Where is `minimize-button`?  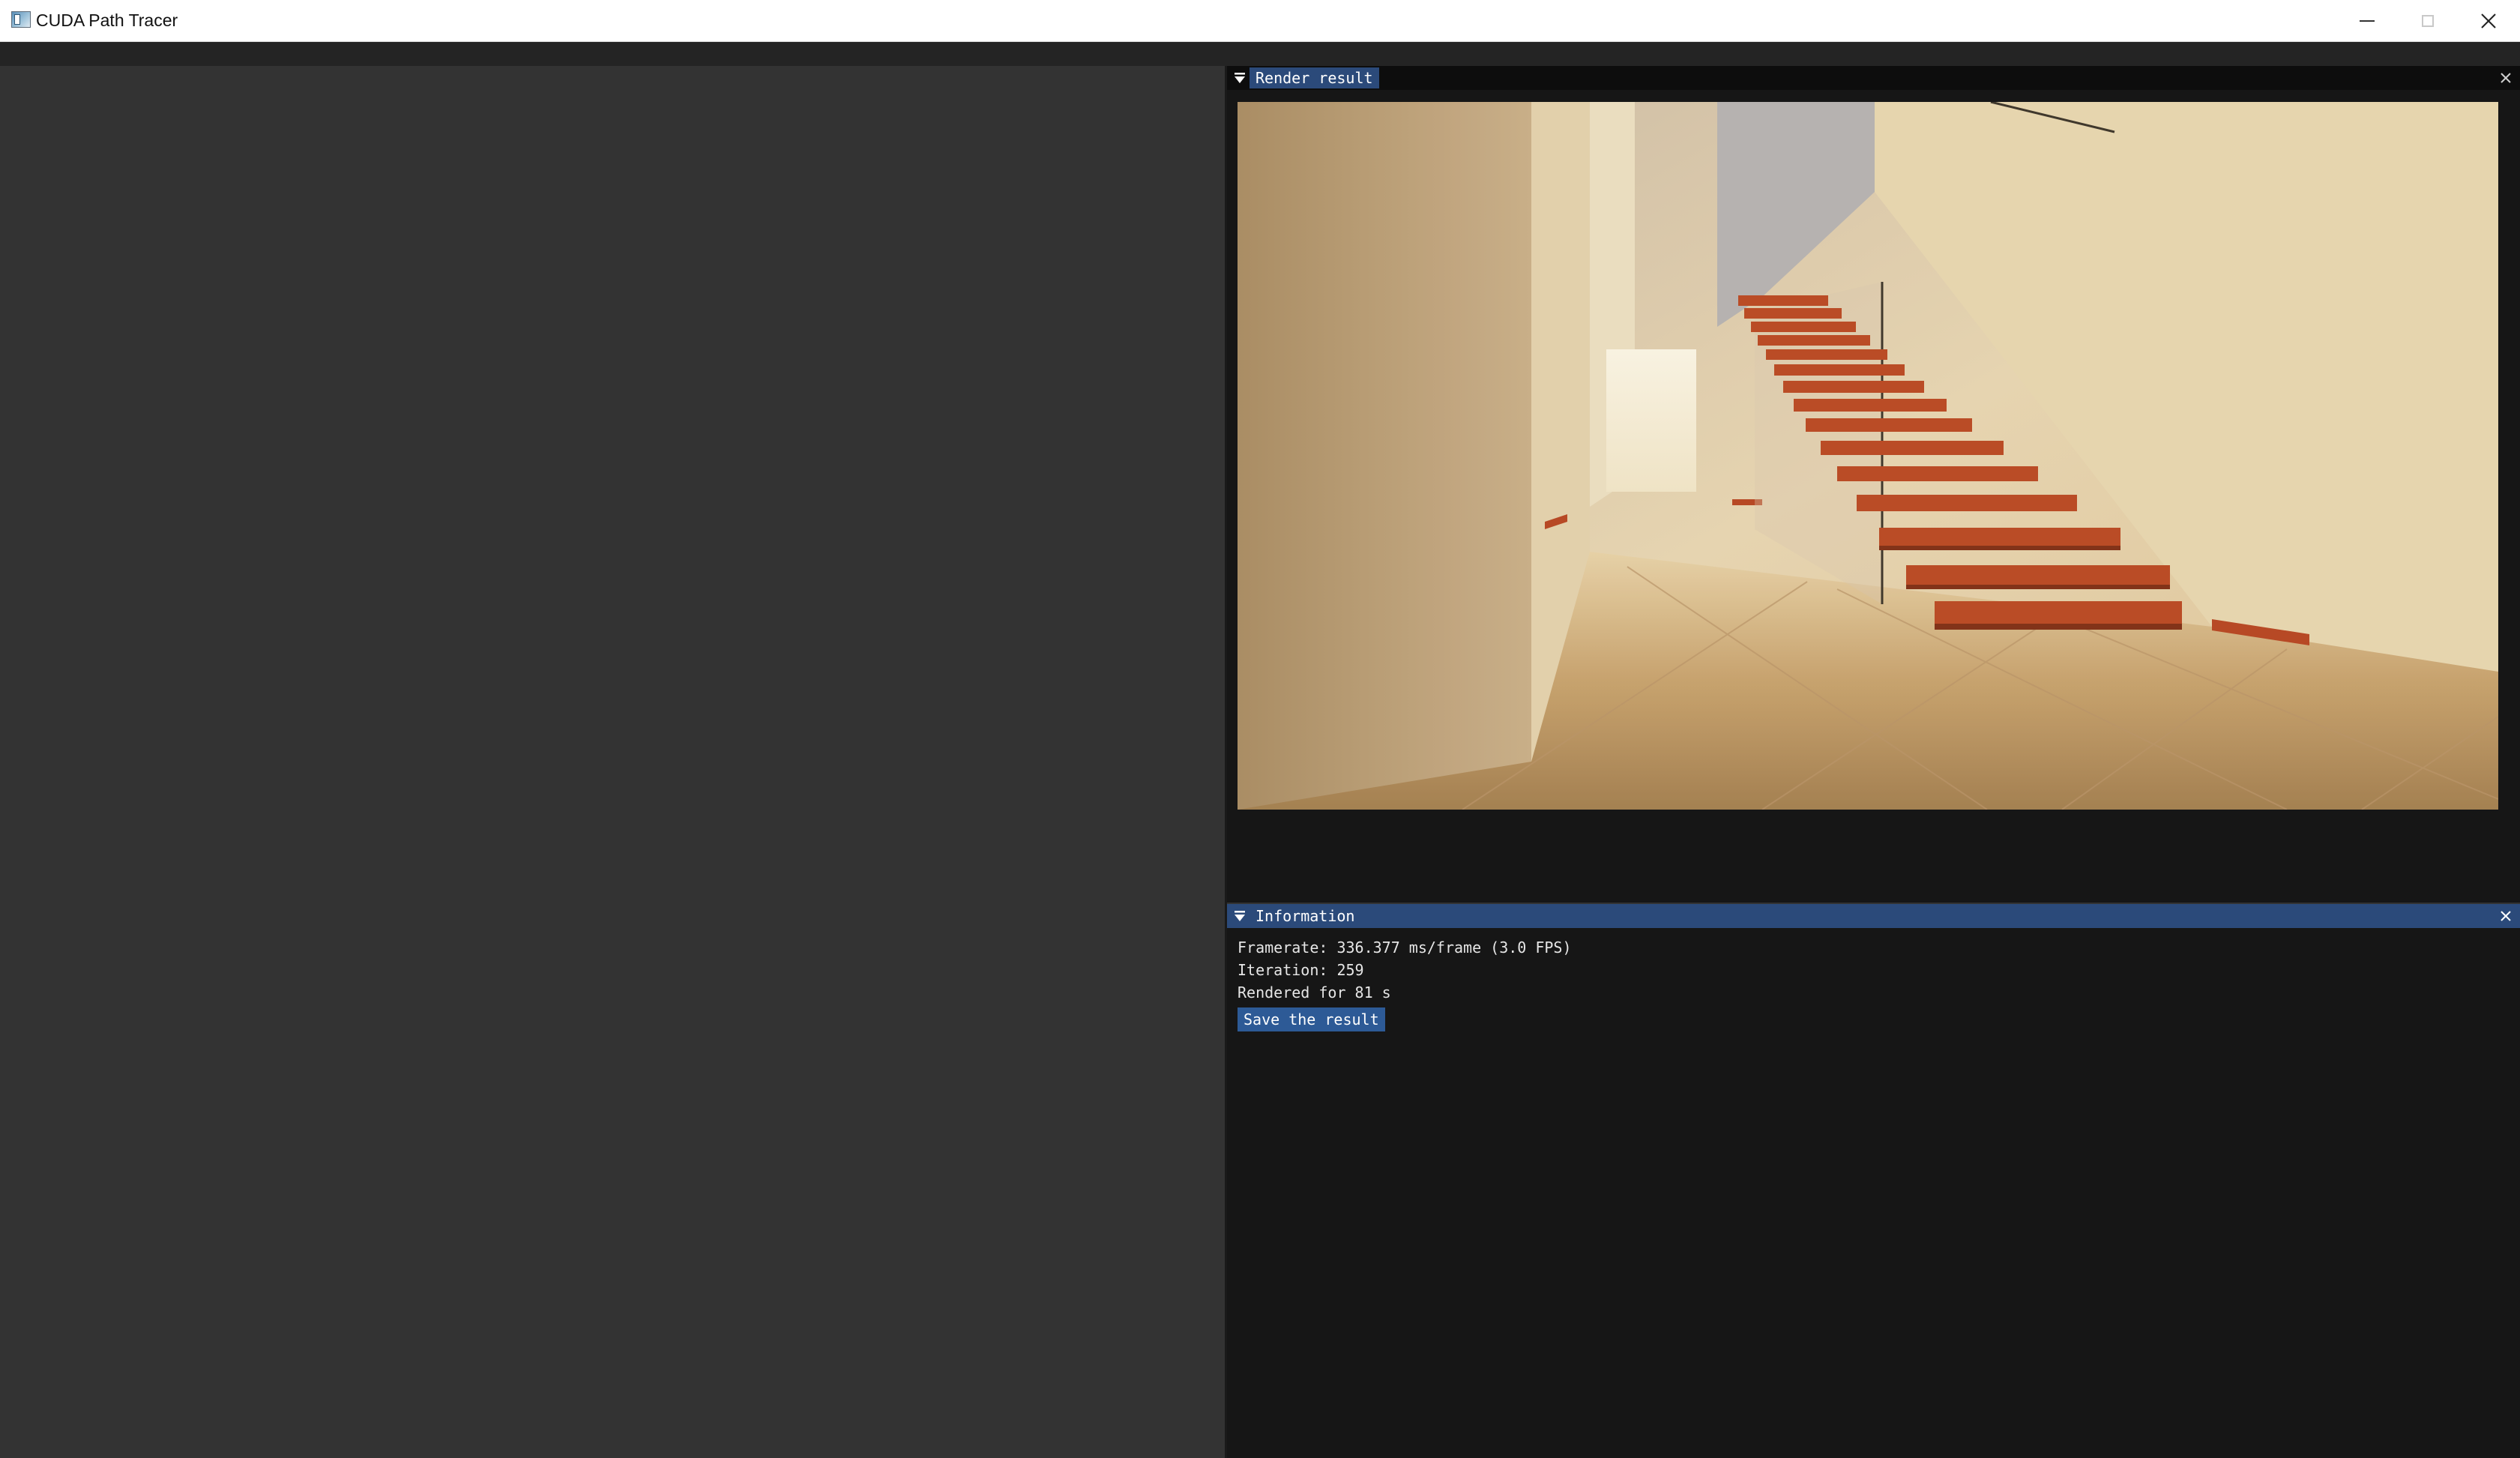
minimize-button is located at coordinates (2367, 20).